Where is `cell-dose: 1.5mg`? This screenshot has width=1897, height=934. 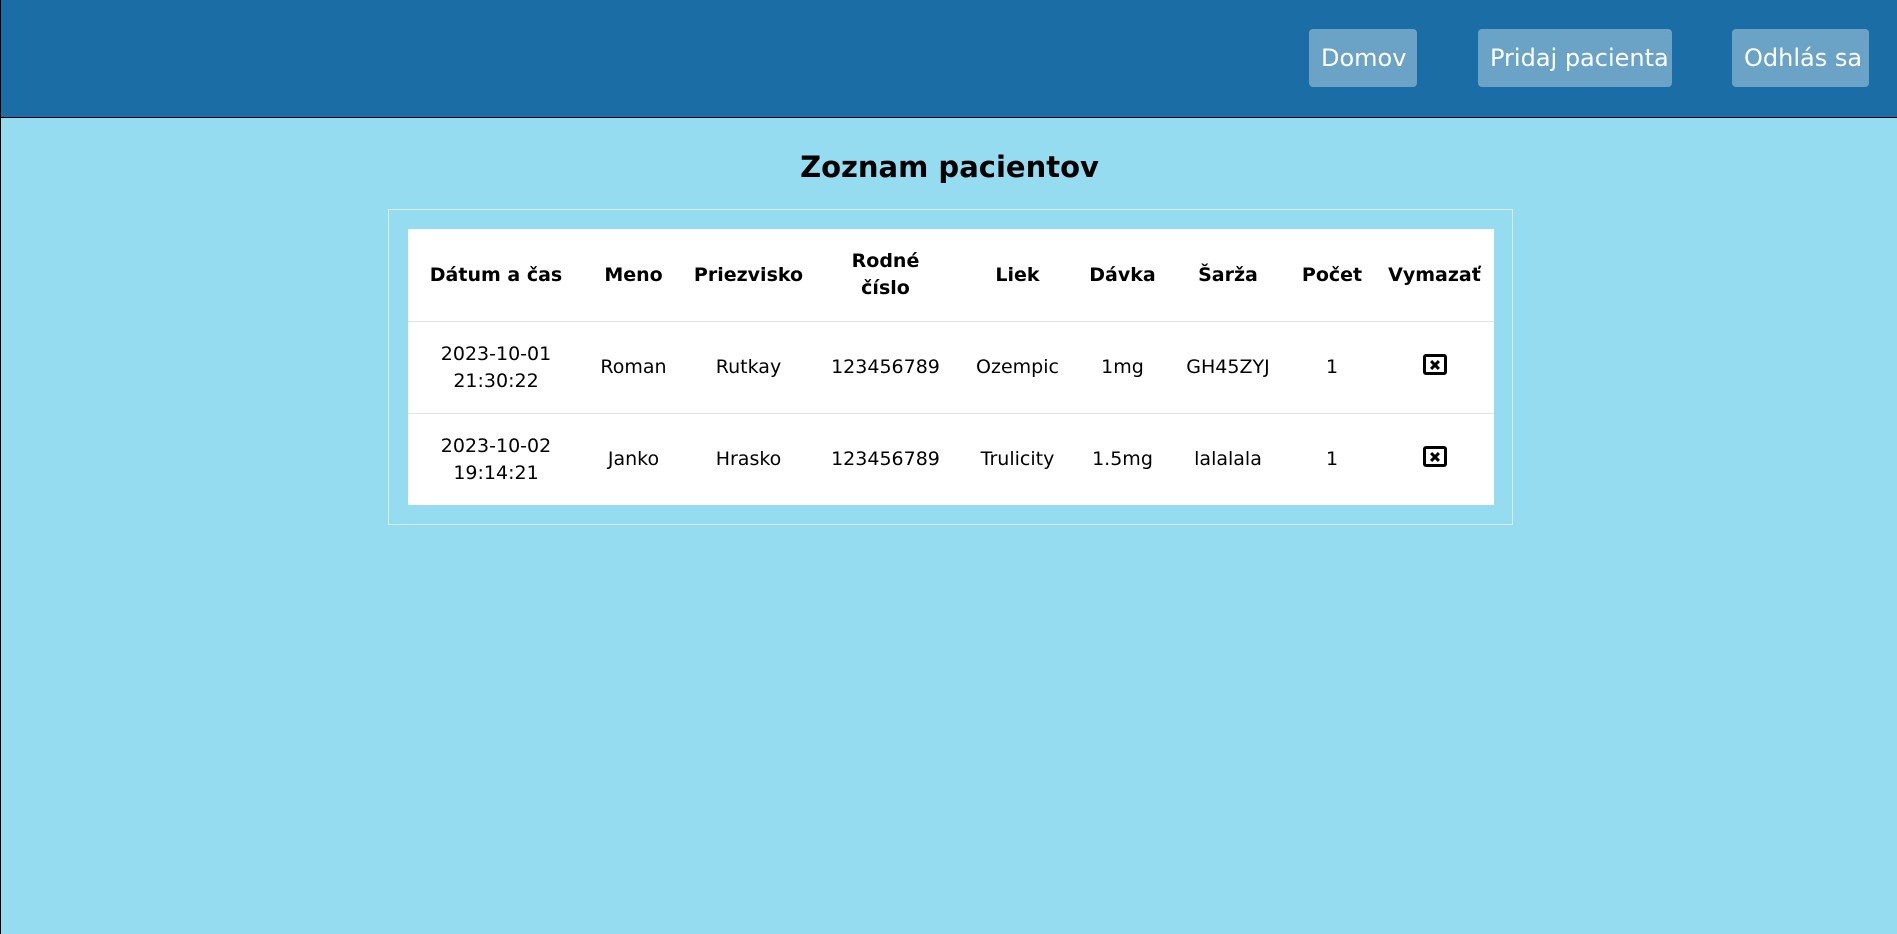
cell-dose: 1.5mg is located at coordinates (1122, 459).